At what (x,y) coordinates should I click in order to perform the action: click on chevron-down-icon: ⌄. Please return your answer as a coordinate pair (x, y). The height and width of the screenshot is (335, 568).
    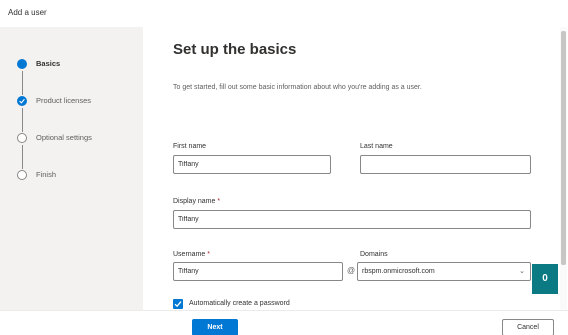
    Looking at the image, I should click on (522, 271).